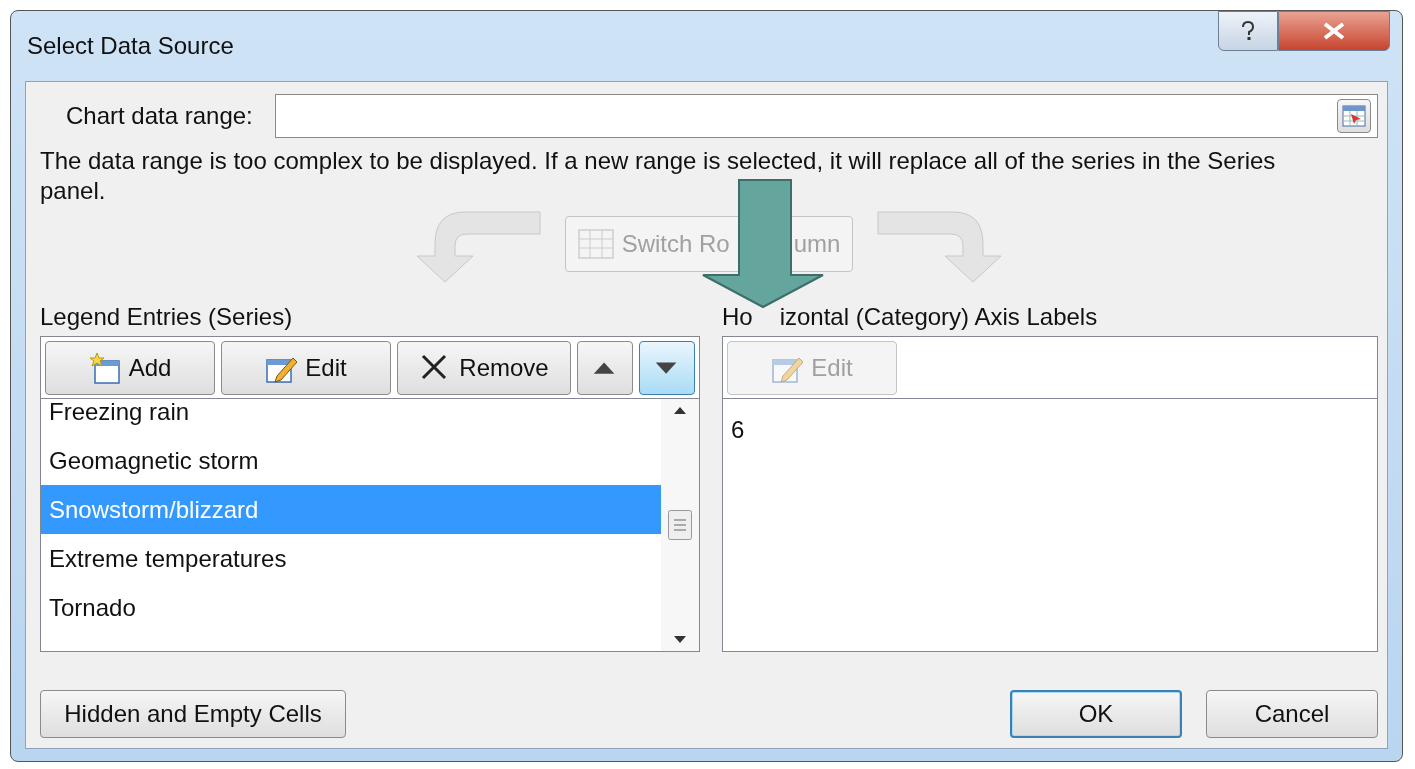 The width and height of the screenshot is (1415, 769). I want to click on scroll-thumb-icon, so click(680, 525).